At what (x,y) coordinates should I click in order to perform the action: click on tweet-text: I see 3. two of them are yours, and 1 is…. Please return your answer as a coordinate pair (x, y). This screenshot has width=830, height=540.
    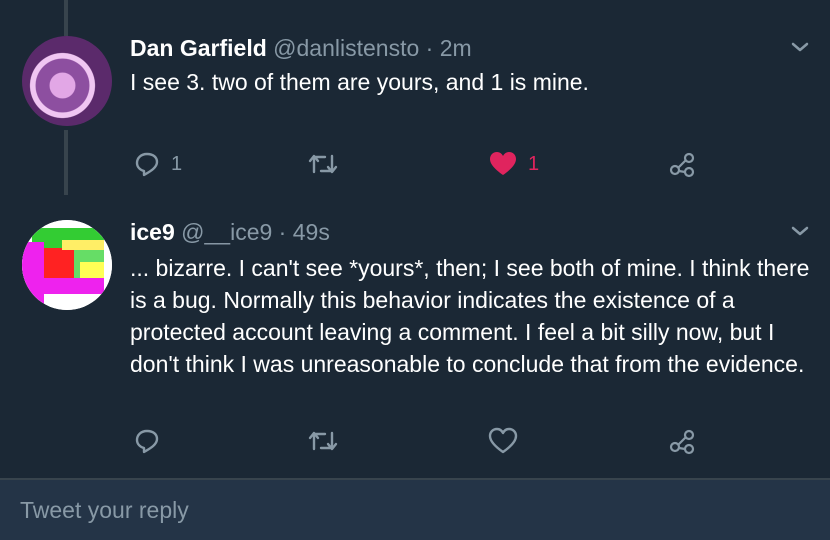
    Looking at the image, I should click on (359, 82).